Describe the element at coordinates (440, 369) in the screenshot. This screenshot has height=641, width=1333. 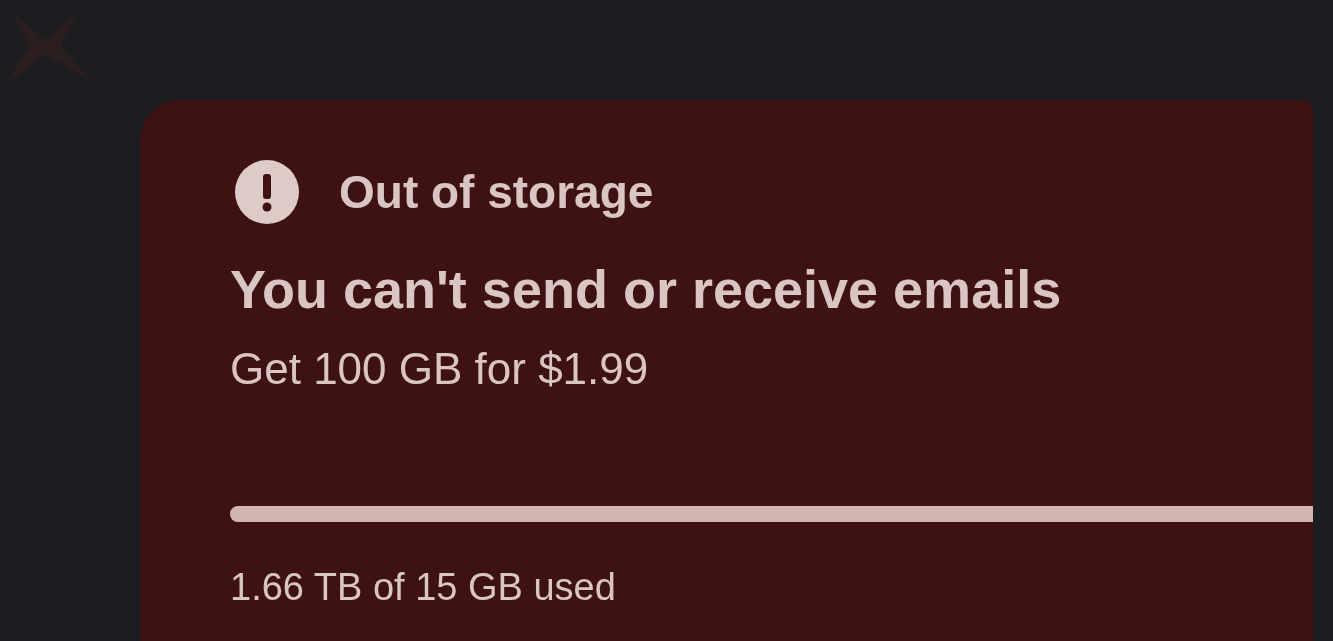
I see `storage-offer-text: Get 100 GB for $1.99` at that location.